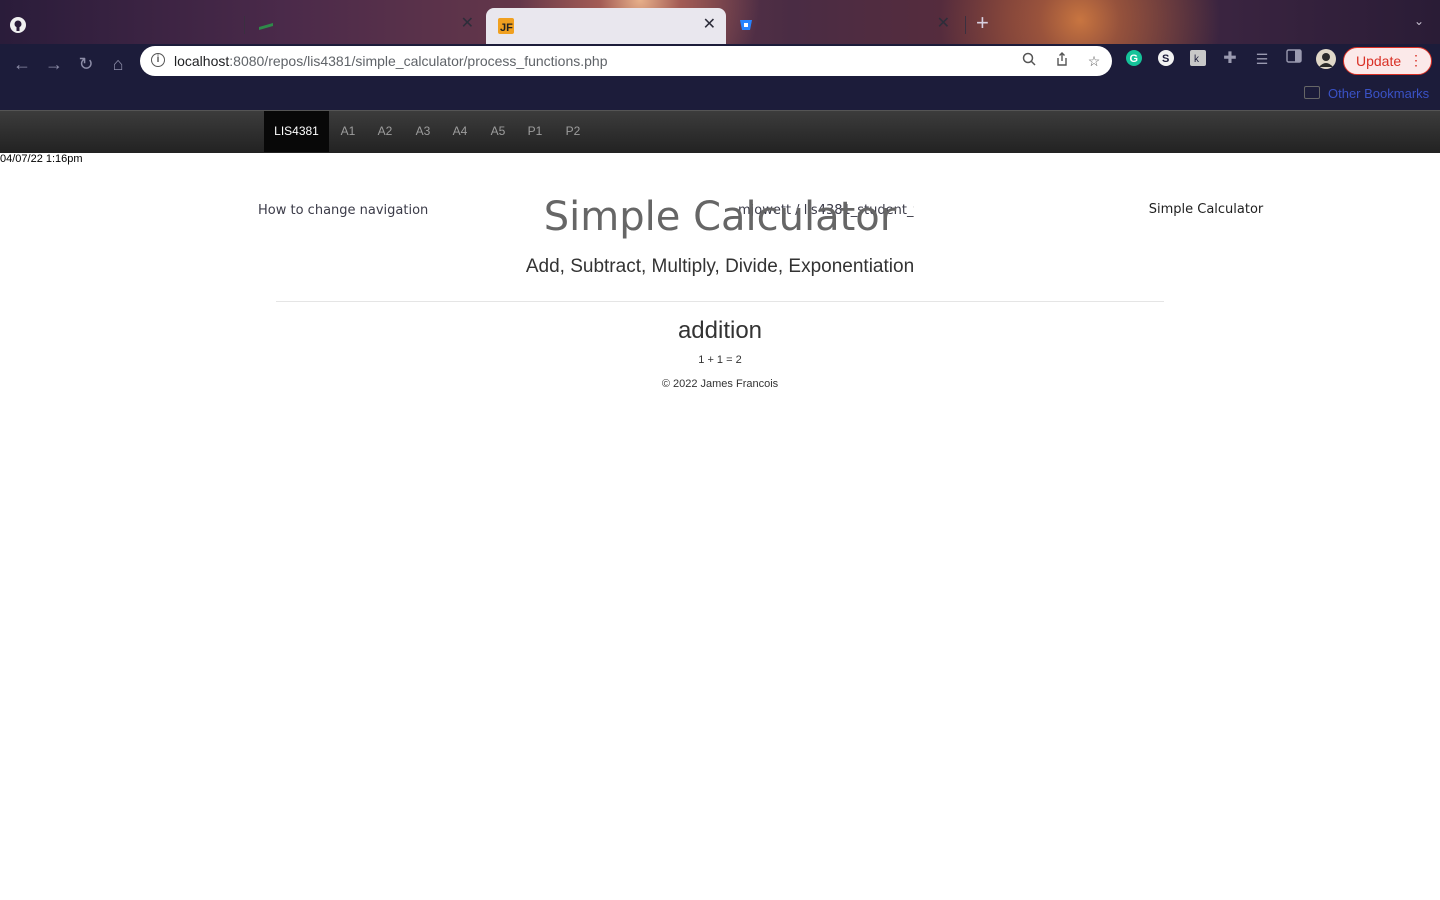  I want to click on timestamp: 04/07/22 1:16pm, so click(41, 159).